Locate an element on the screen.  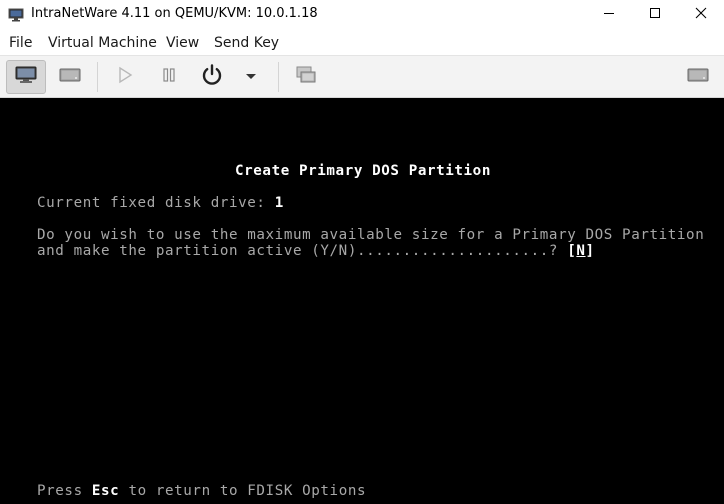
run-icon is located at coordinates (125, 77).